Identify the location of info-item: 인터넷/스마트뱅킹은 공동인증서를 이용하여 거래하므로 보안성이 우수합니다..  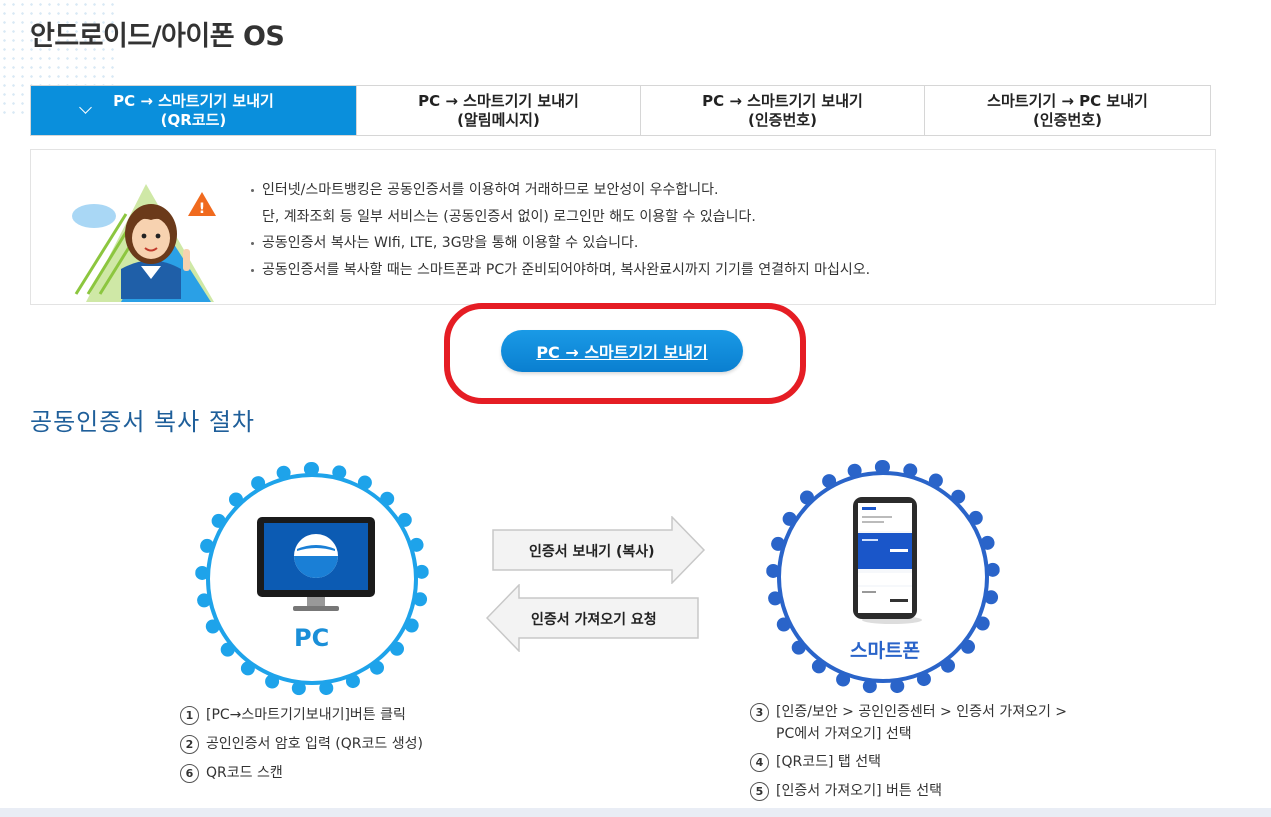
(559, 190).